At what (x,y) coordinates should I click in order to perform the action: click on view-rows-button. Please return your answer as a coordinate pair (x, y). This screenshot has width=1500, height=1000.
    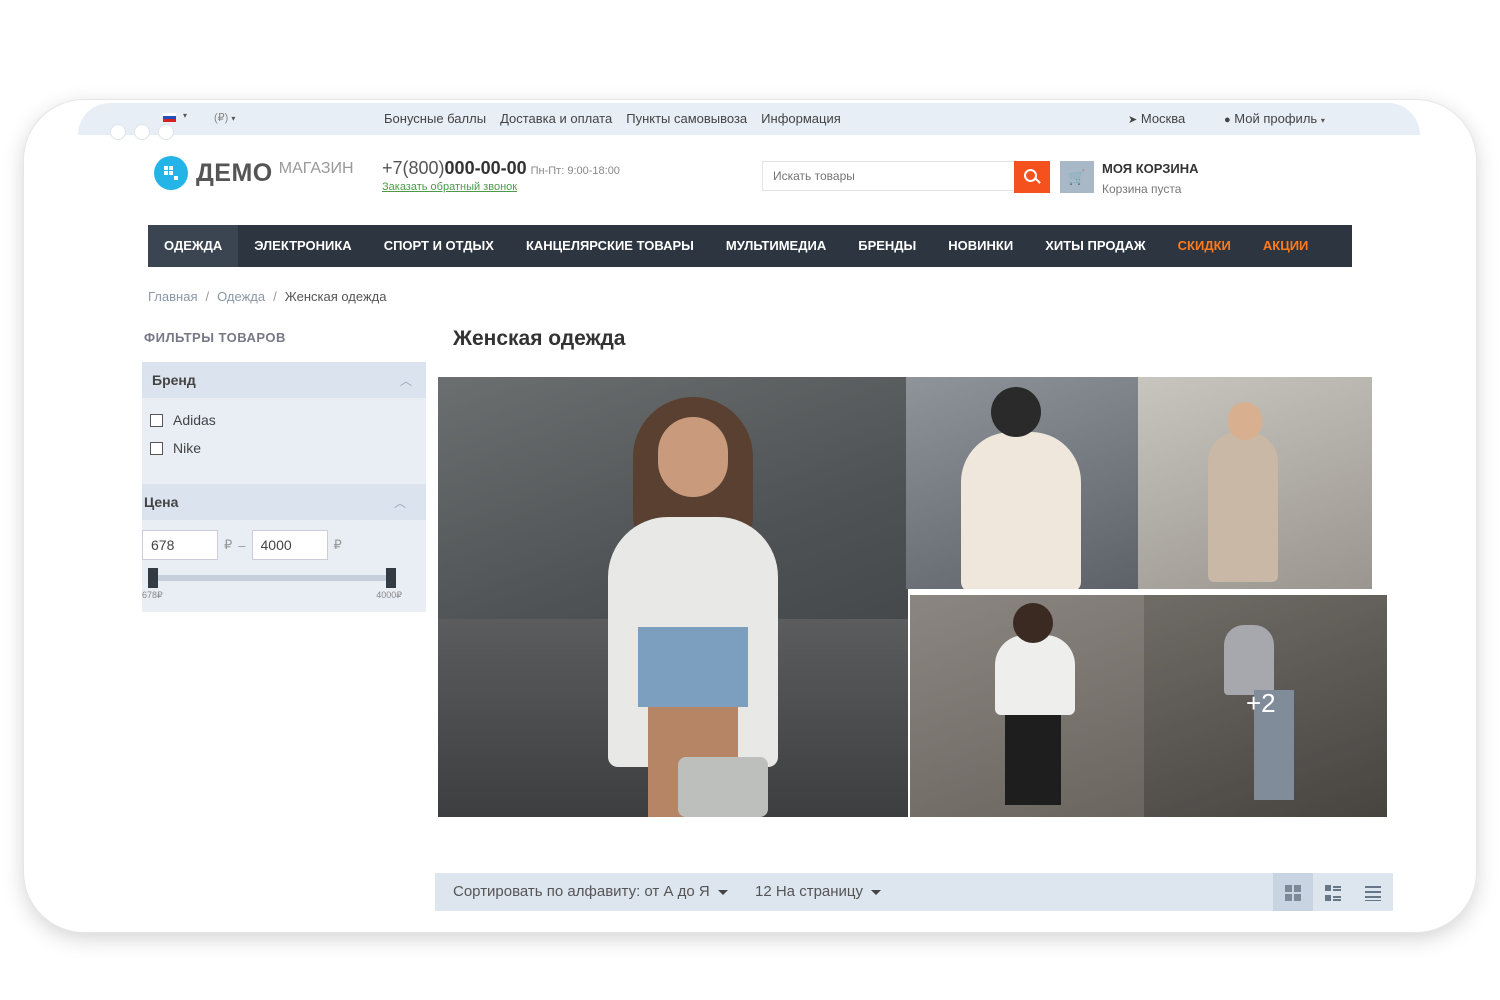
    Looking at the image, I should click on (1373, 892).